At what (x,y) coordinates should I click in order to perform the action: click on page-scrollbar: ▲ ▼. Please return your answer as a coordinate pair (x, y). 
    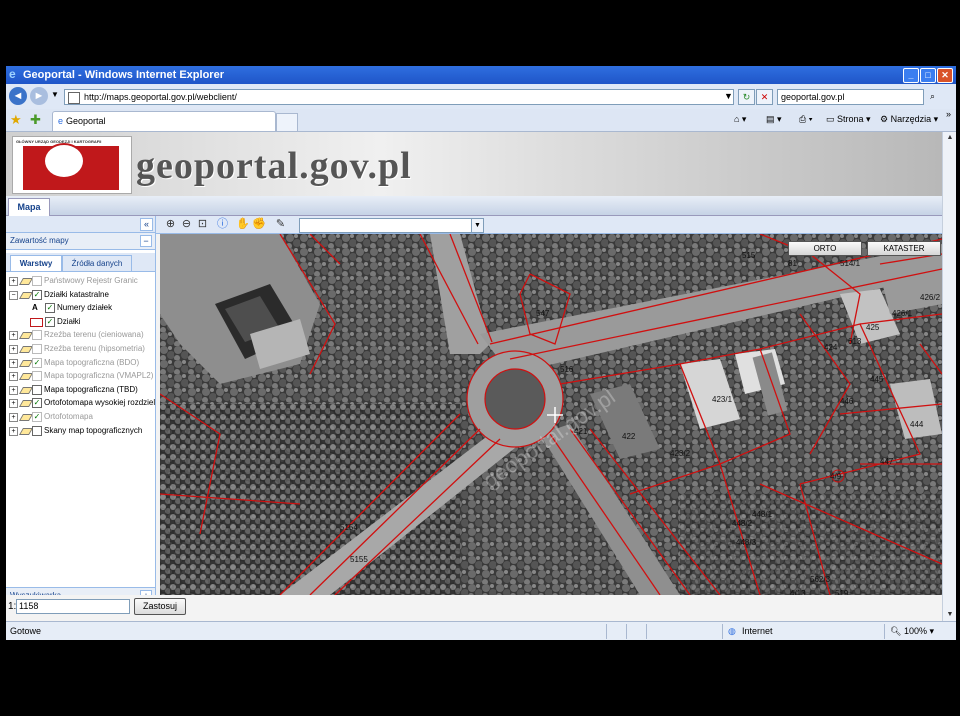
    Looking at the image, I should click on (949, 376).